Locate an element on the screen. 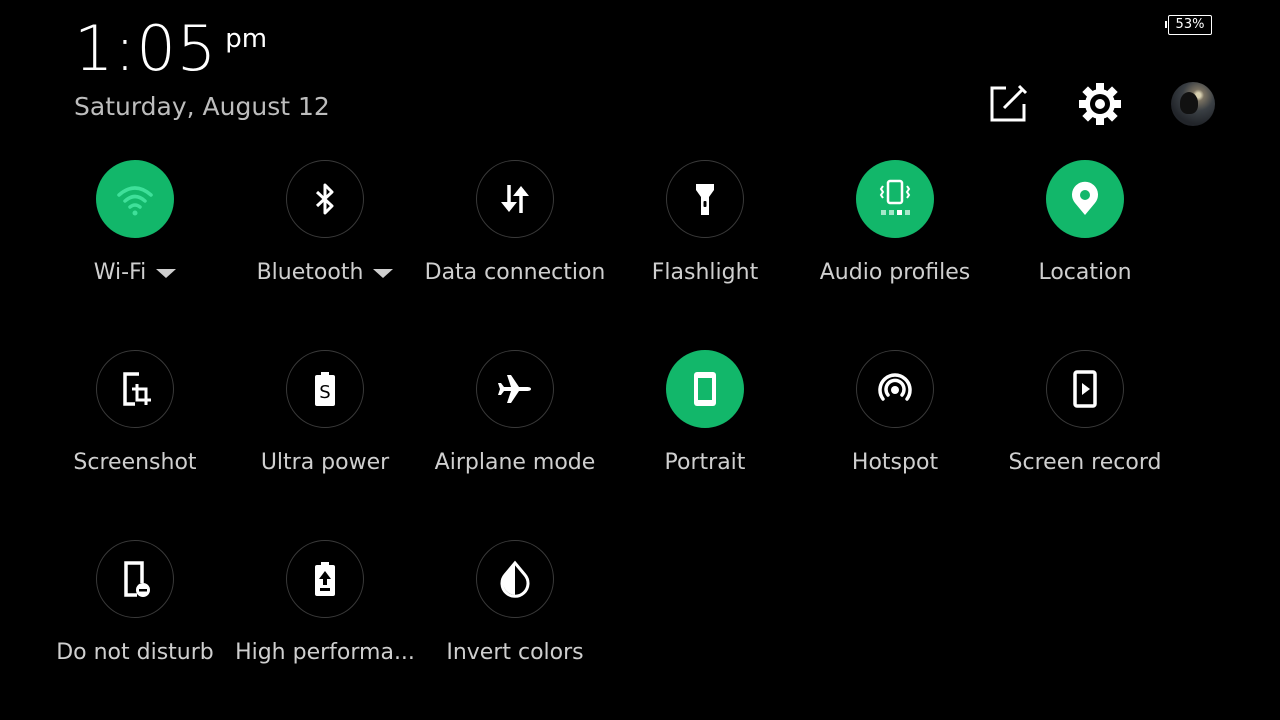  user-avatar is located at coordinates (1193, 104).